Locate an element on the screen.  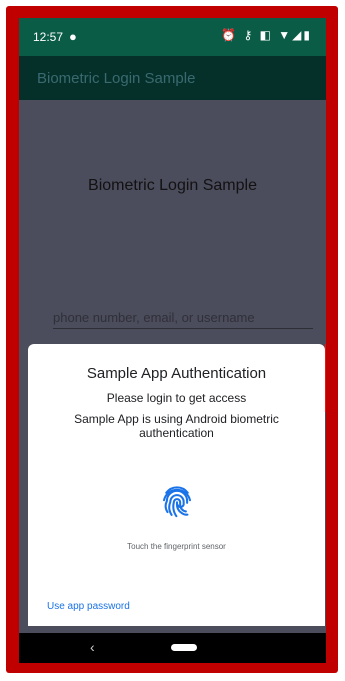
back-icon: ‹ is located at coordinates (92, 647).